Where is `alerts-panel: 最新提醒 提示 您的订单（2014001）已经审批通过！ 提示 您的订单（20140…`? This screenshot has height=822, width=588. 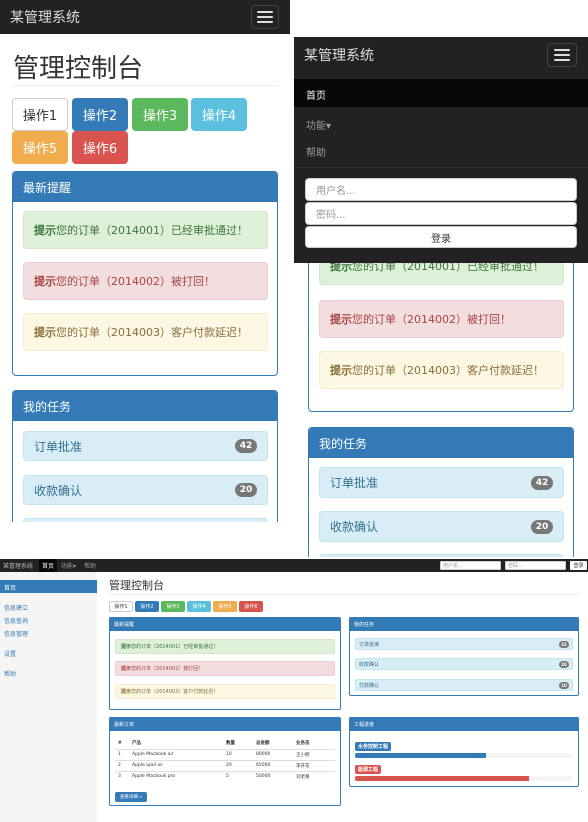 alerts-panel: 最新提醒 提示 您的订单（2014001）已经审批通过！ 提示 您的订单（20140… is located at coordinates (145, 273).